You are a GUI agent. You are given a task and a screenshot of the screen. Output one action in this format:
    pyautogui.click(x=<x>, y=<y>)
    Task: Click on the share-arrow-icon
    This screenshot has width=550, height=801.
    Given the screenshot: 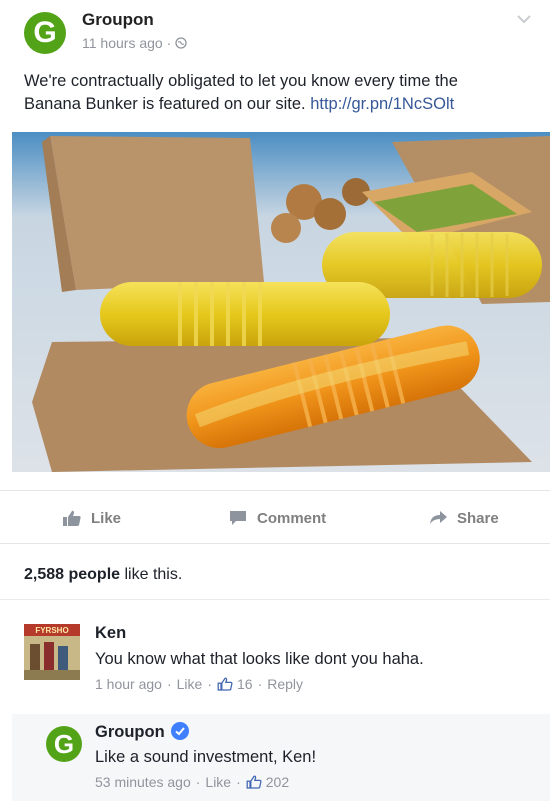 What is the action you would take?
    pyautogui.click(x=438, y=517)
    